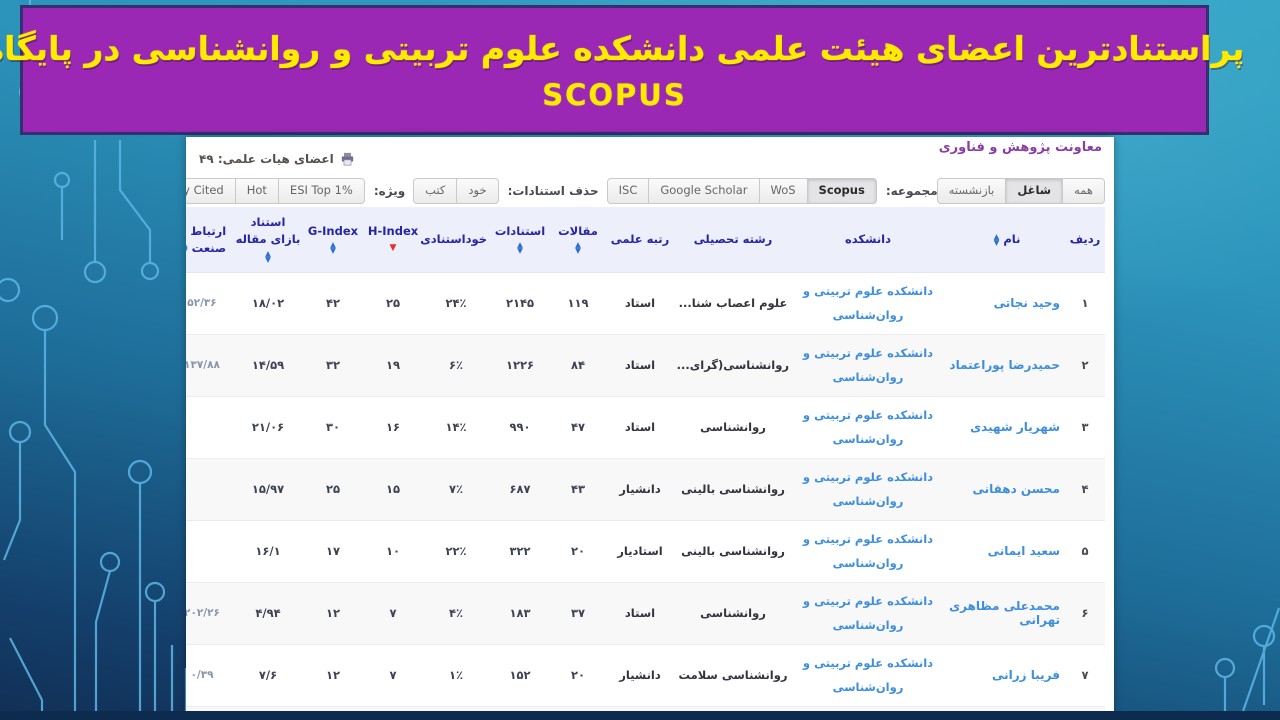  I want to click on cell-cpp: ۱۶/۱, so click(268, 551).